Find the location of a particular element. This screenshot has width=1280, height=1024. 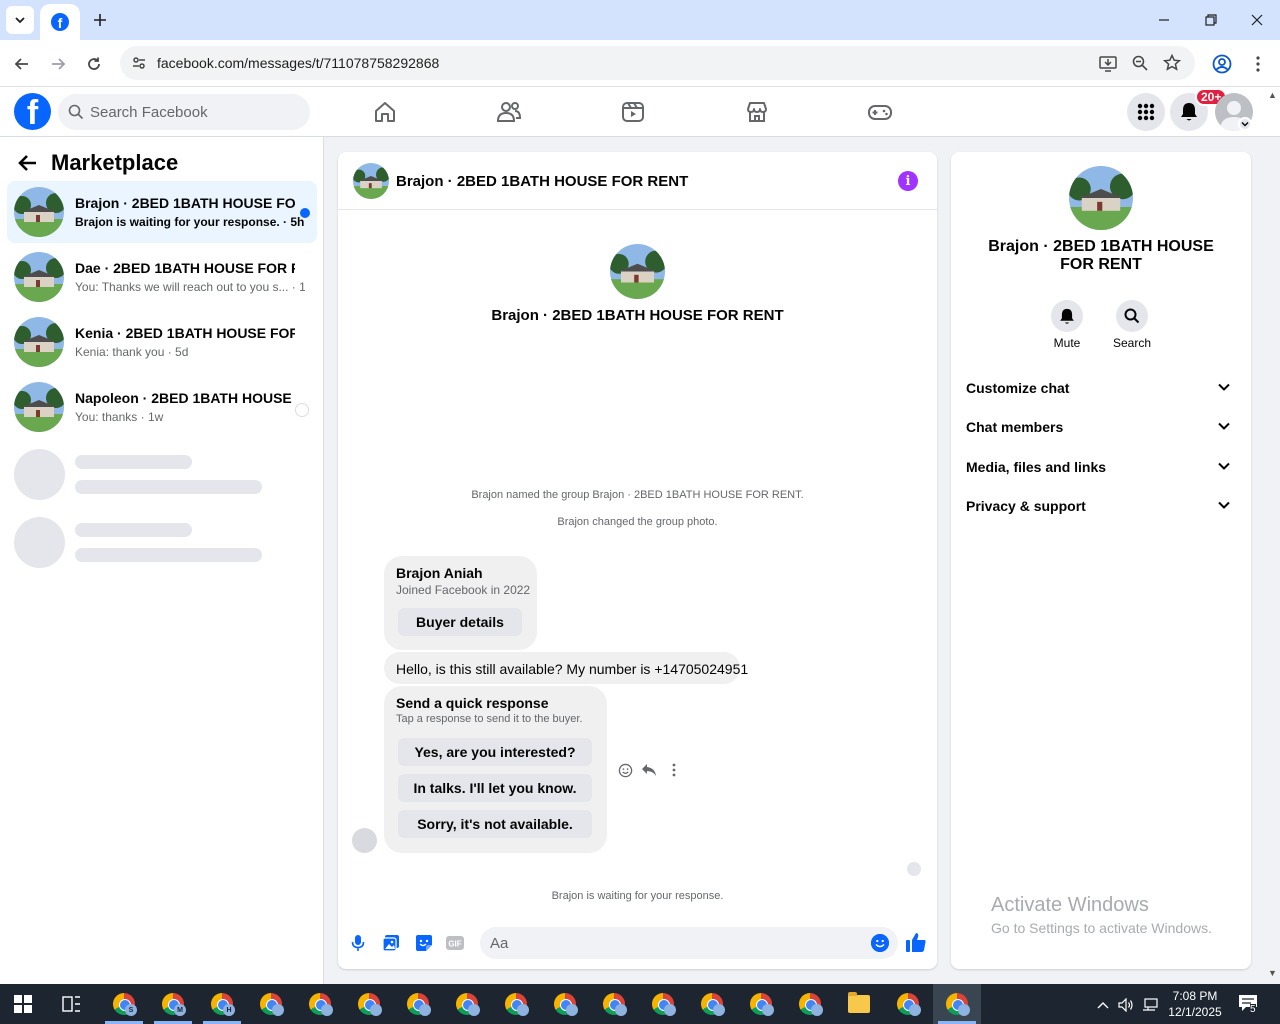

section-chat-members: Chat members is located at coordinates (1101, 427).